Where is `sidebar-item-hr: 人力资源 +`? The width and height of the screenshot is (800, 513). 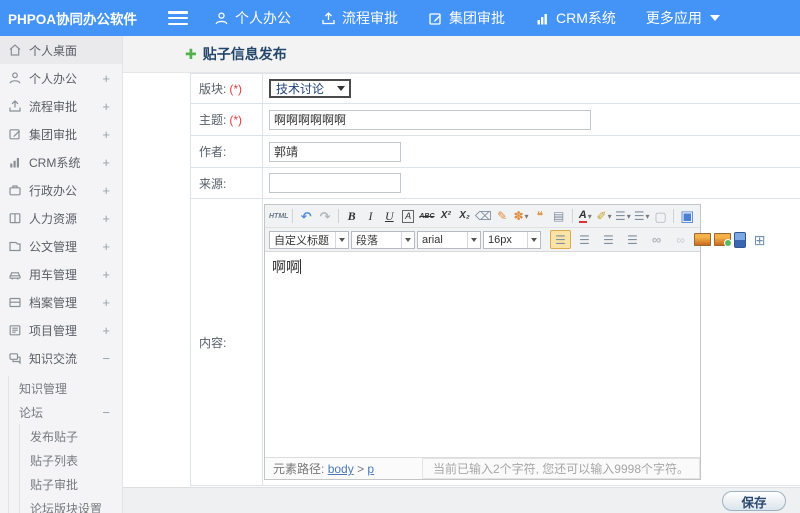
sidebar-item-hr: 人力资源 + is located at coordinates (61, 218).